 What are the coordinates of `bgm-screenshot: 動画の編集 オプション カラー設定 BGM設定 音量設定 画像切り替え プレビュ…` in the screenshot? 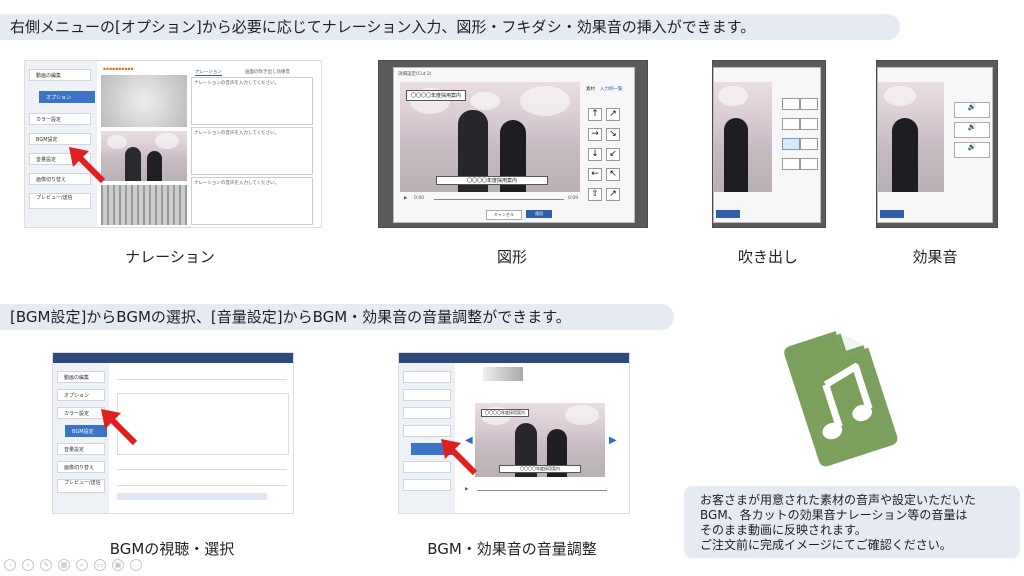 It's located at (173, 433).